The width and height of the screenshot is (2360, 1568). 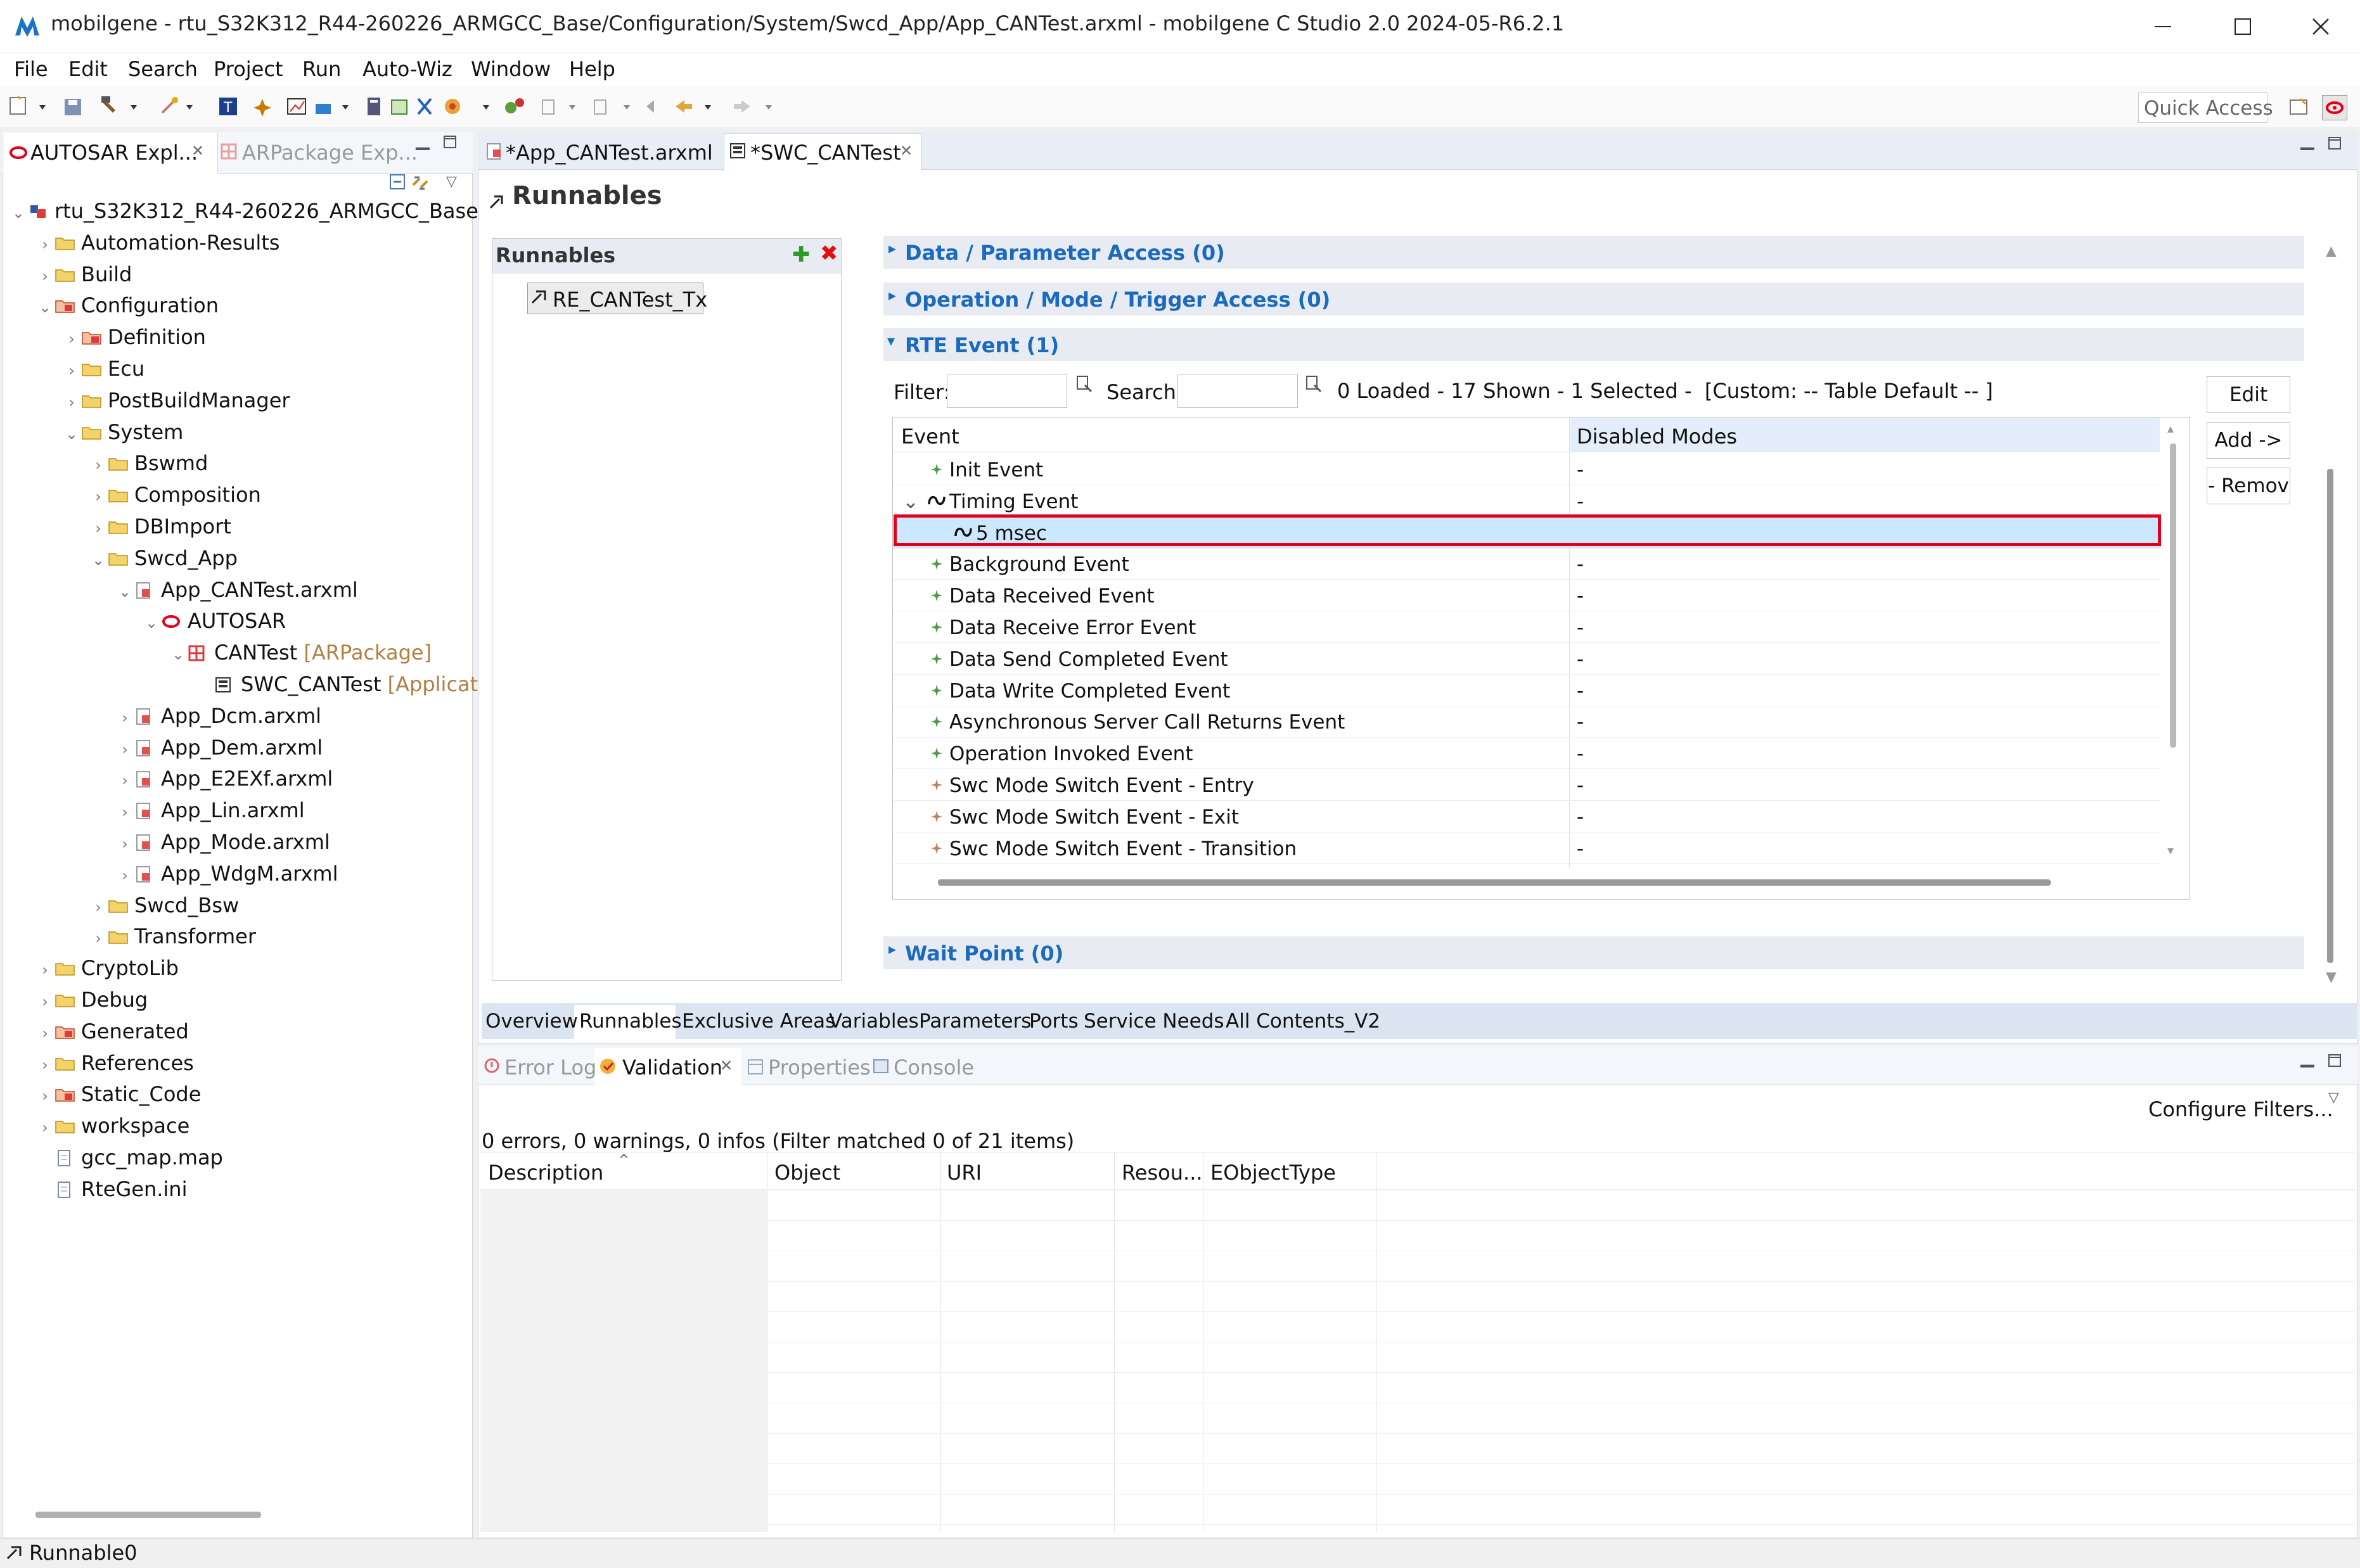 I want to click on column-header-uri: URI, so click(x=965, y=1173).